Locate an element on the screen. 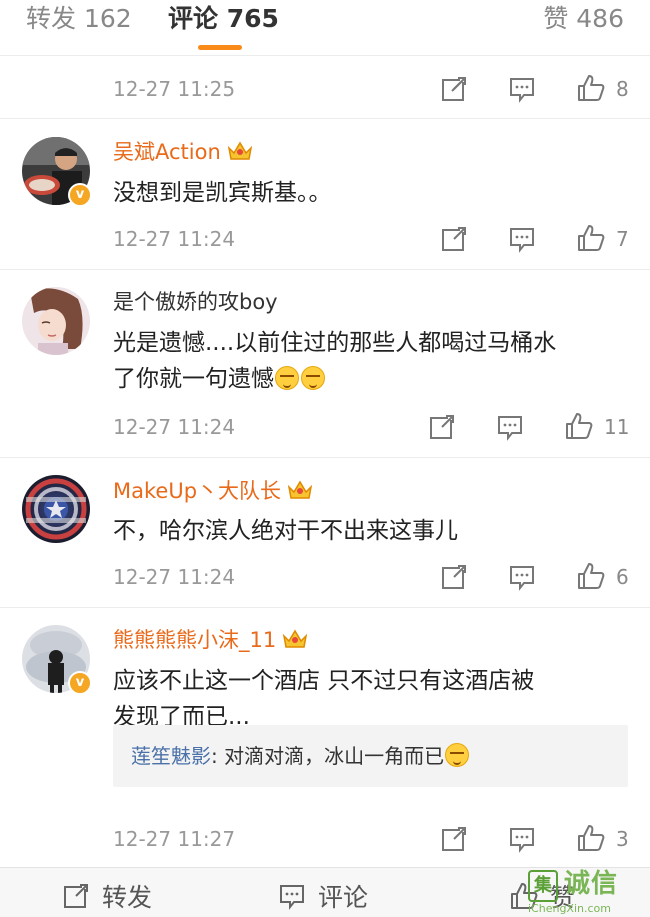 The height and width of the screenshot is (917, 650). tab-bar: 转发 162 评论 765 赞 486 is located at coordinates (325, 28).